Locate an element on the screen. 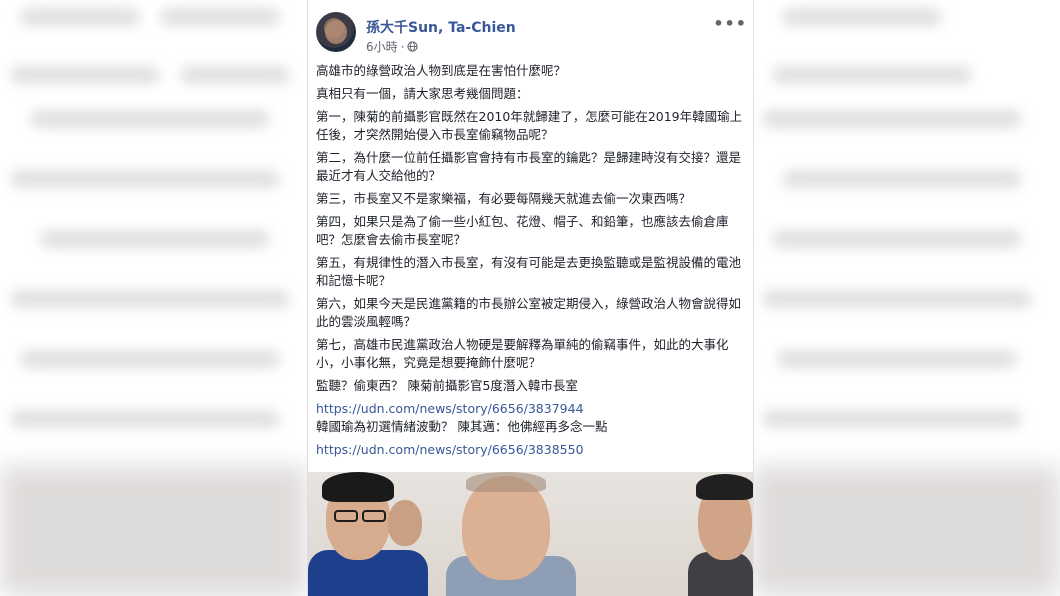 The width and height of the screenshot is (1060, 596). photo-person-center is located at coordinates (511, 534).